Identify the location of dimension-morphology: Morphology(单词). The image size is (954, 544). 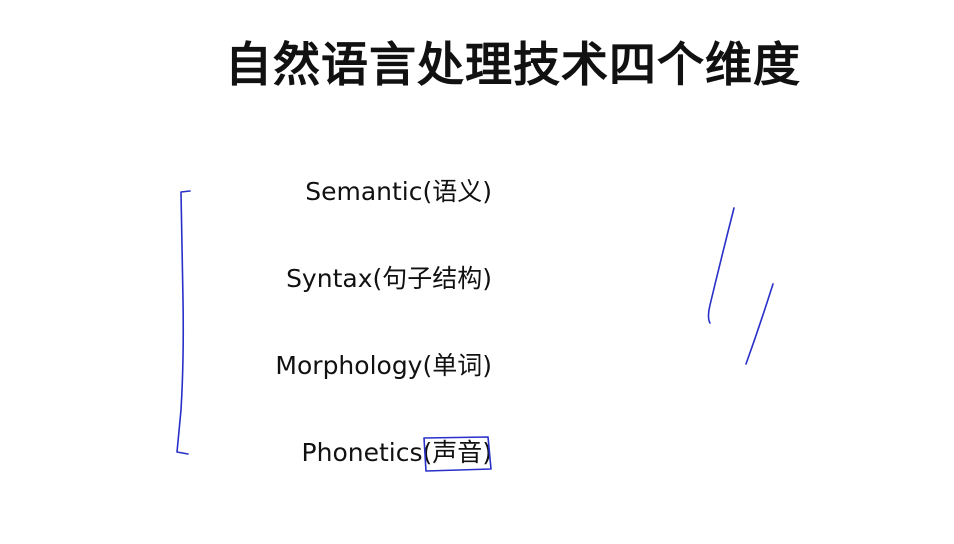
(383, 365).